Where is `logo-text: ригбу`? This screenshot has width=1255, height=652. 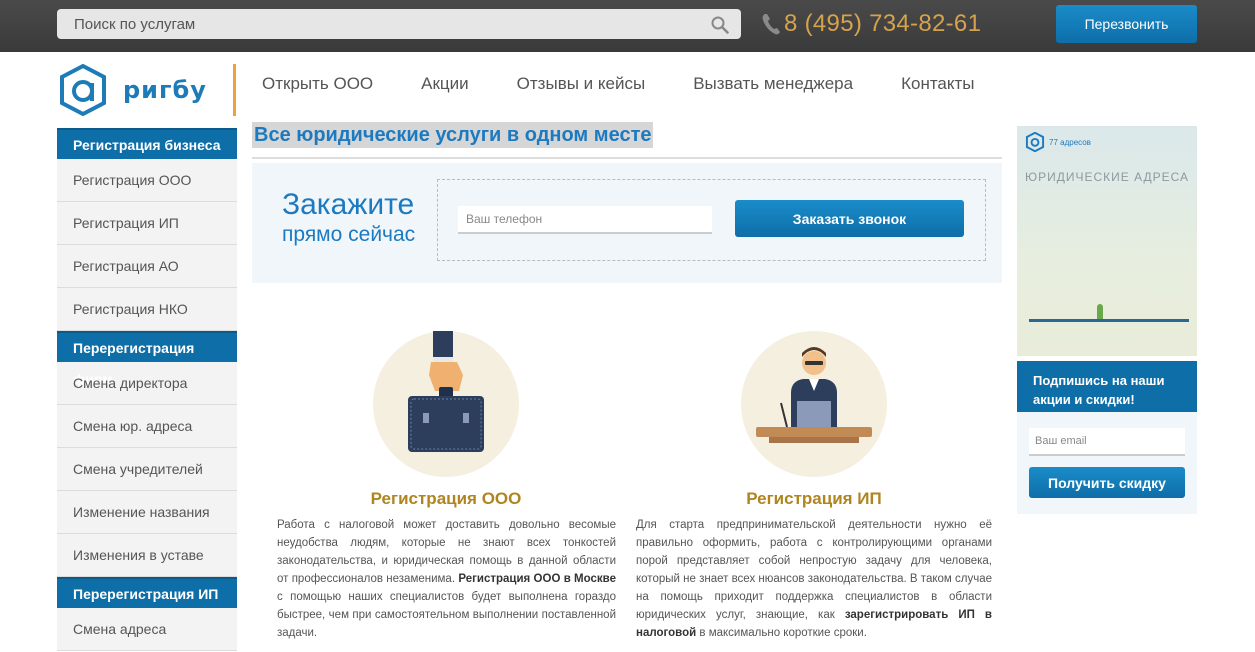
logo-text: ригбу is located at coordinates (165, 90).